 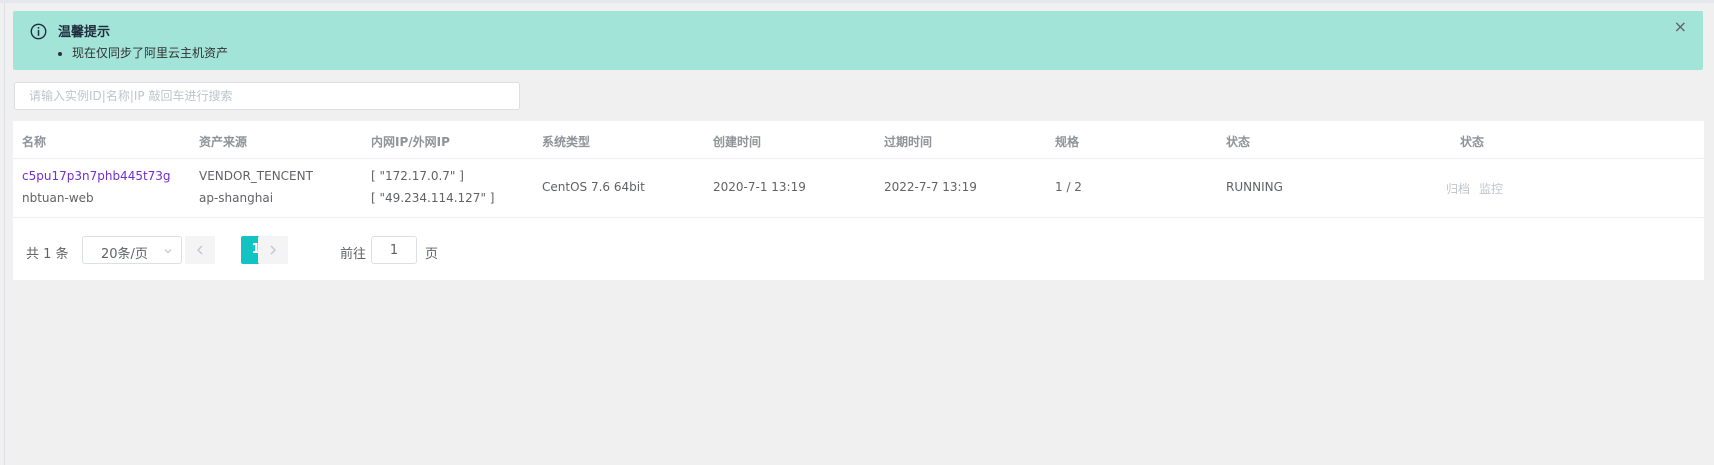 What do you see at coordinates (410, 142) in the screenshot?
I see `header-ip: 内网IP/外网IP` at bounding box center [410, 142].